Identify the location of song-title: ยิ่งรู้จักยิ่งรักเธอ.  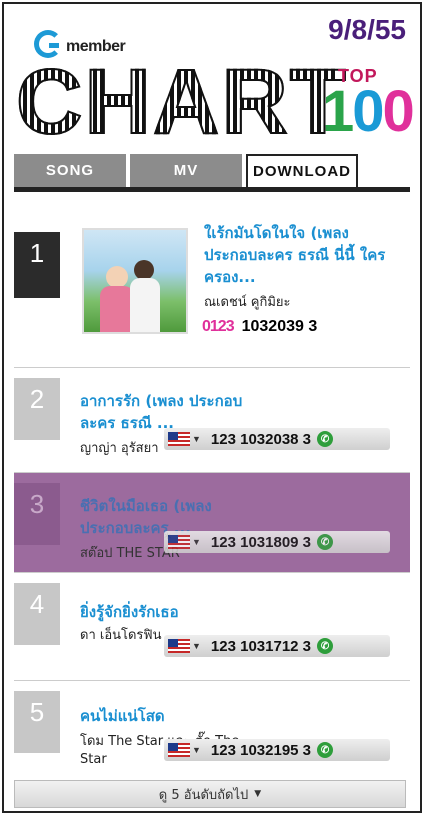
(175, 612).